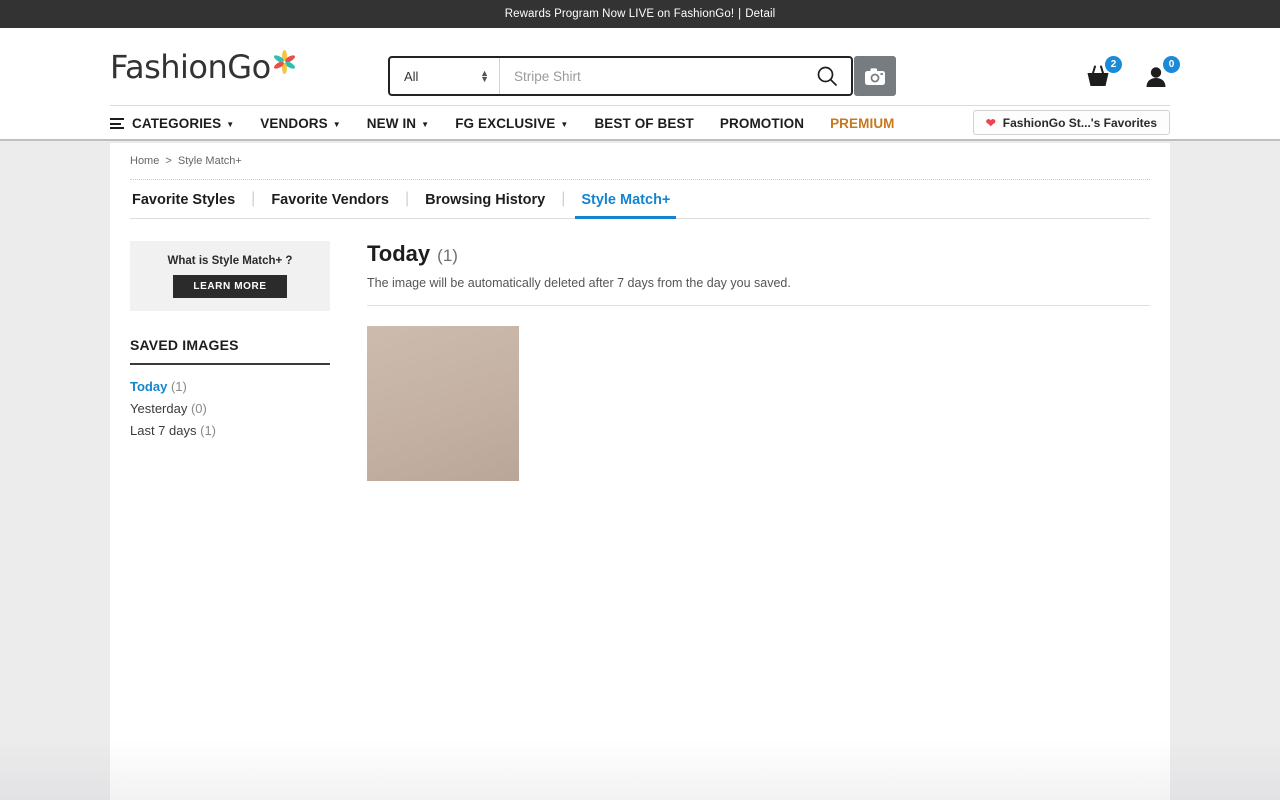 The image size is (1280, 800). I want to click on style-match-promo-box: What is Style Match+ ? LEARN MORE, so click(230, 276).